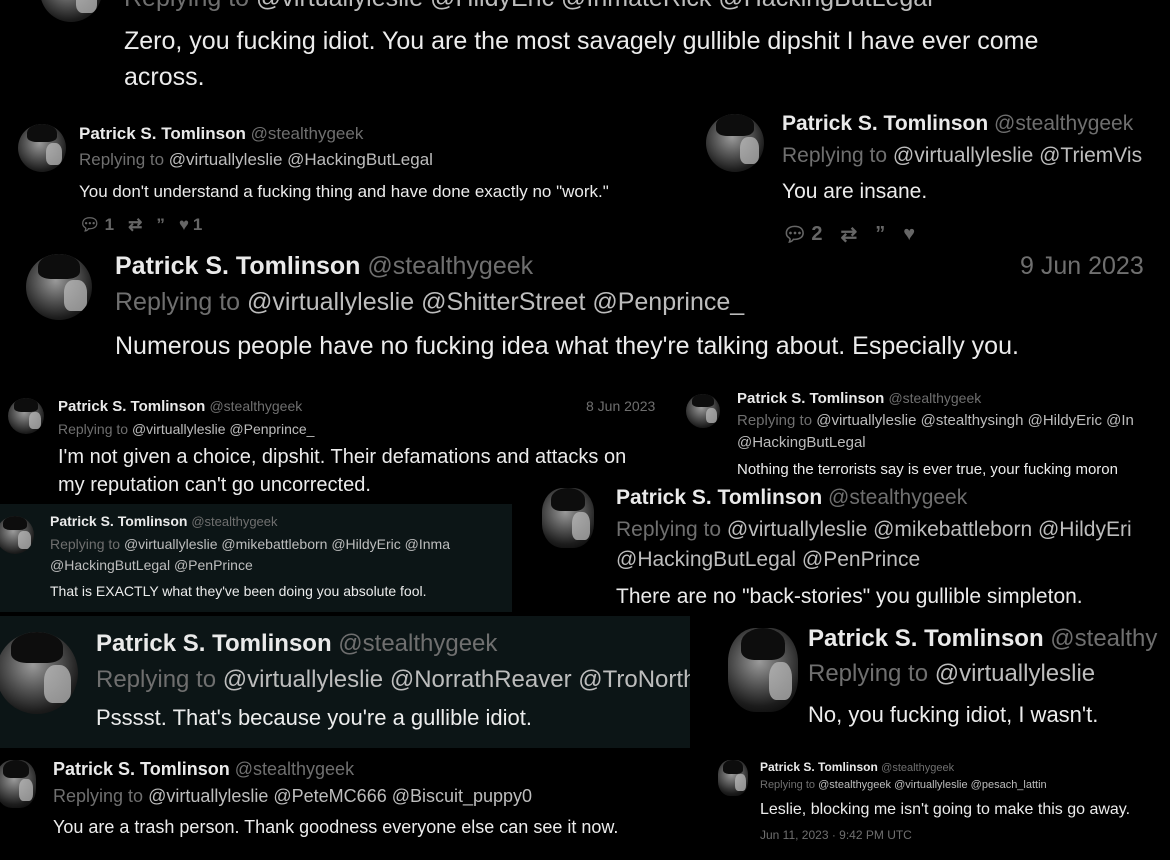 This screenshot has height=860, width=1170. What do you see at coordinates (1082, 266) in the screenshot?
I see `tweet-date: 9 Jun 2023` at bounding box center [1082, 266].